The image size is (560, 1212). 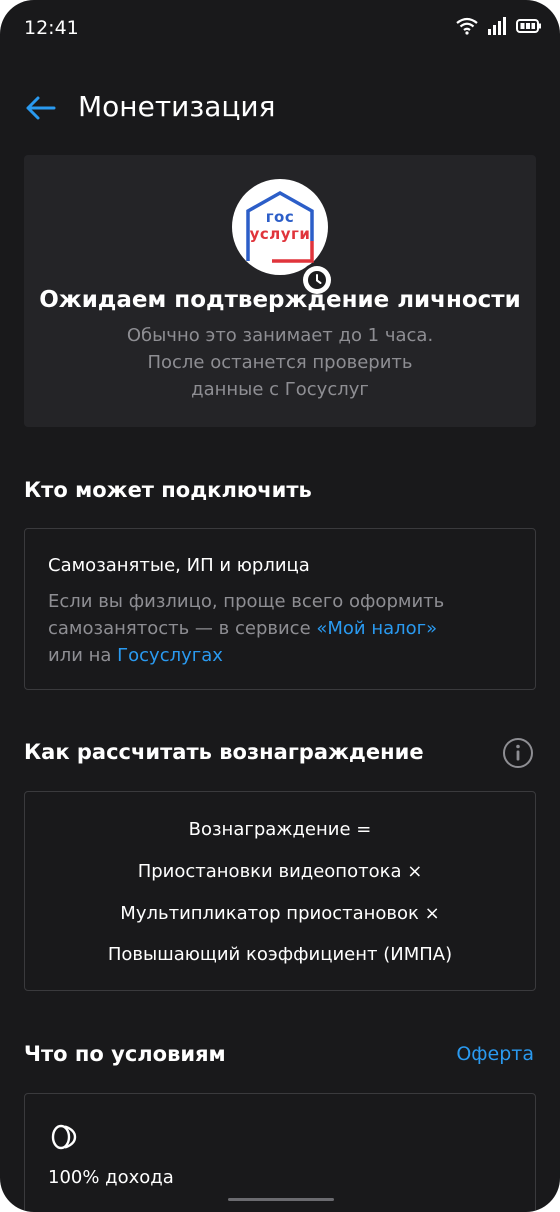 What do you see at coordinates (224, 752) in the screenshot?
I see `reward-calculation-heading: Как рассчитать вознаграждение` at bounding box center [224, 752].